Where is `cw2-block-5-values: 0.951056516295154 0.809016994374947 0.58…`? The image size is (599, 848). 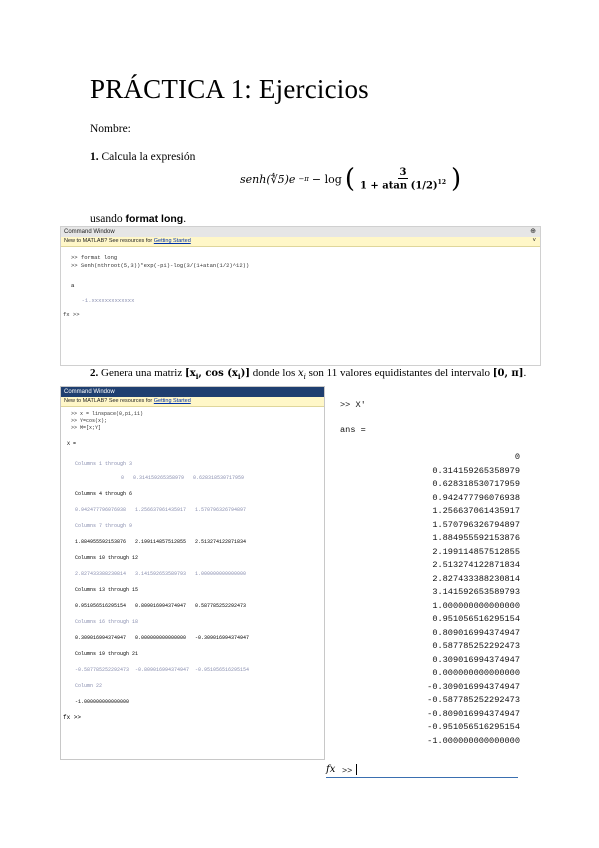 cw2-block-5-values: 0.951056516295154 0.809016994374947 0.58… is located at coordinates (161, 606).